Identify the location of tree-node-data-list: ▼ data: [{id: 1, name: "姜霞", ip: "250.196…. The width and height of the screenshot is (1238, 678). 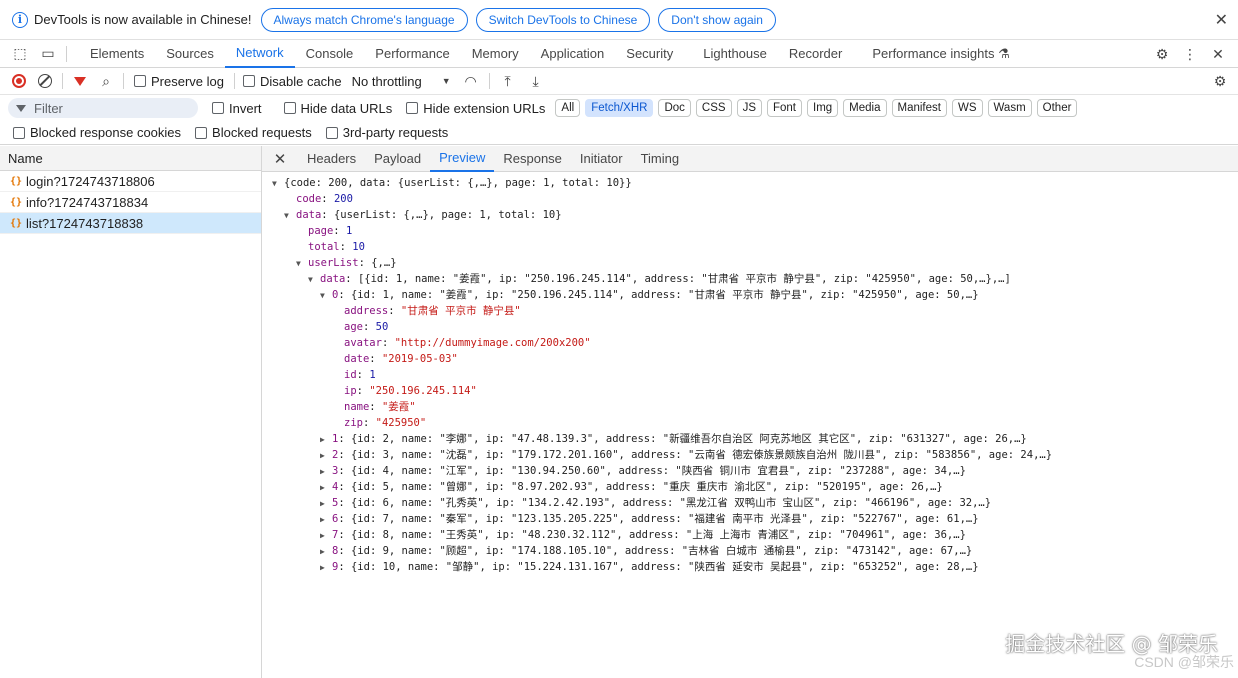
(750, 279).